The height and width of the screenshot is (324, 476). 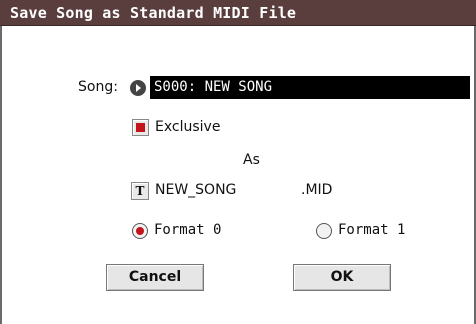 What do you see at coordinates (342, 277) in the screenshot?
I see `ok-button: OK` at bounding box center [342, 277].